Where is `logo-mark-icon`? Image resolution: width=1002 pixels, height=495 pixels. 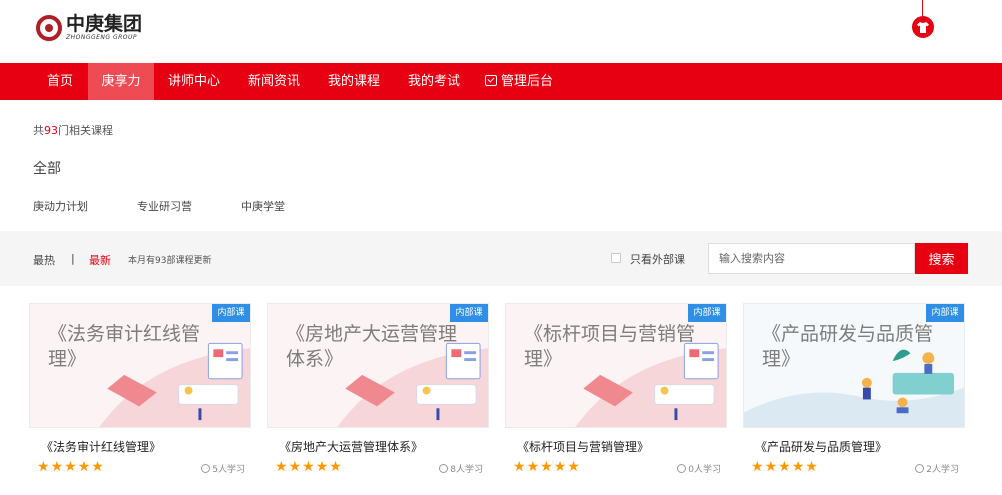
logo-mark-icon is located at coordinates (49, 28).